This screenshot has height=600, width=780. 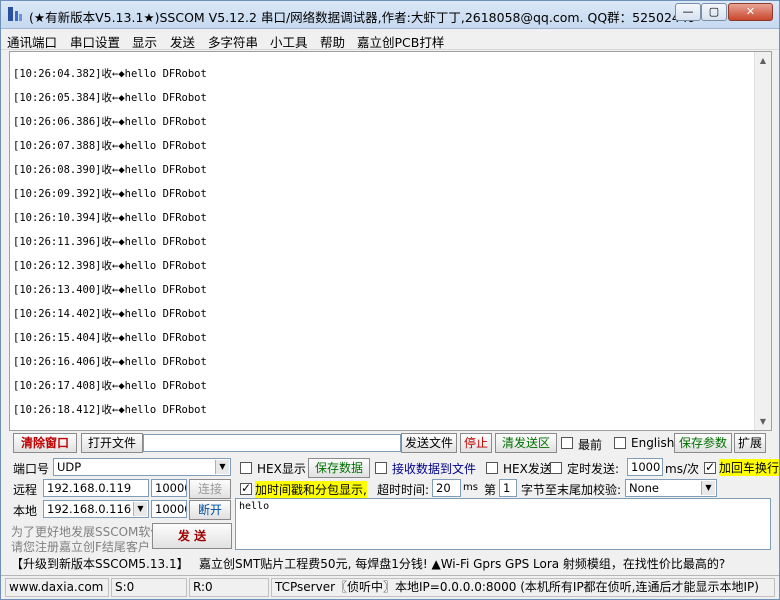 What do you see at coordinates (446, 488) in the screenshot?
I see `timeout-input: 20` at bounding box center [446, 488].